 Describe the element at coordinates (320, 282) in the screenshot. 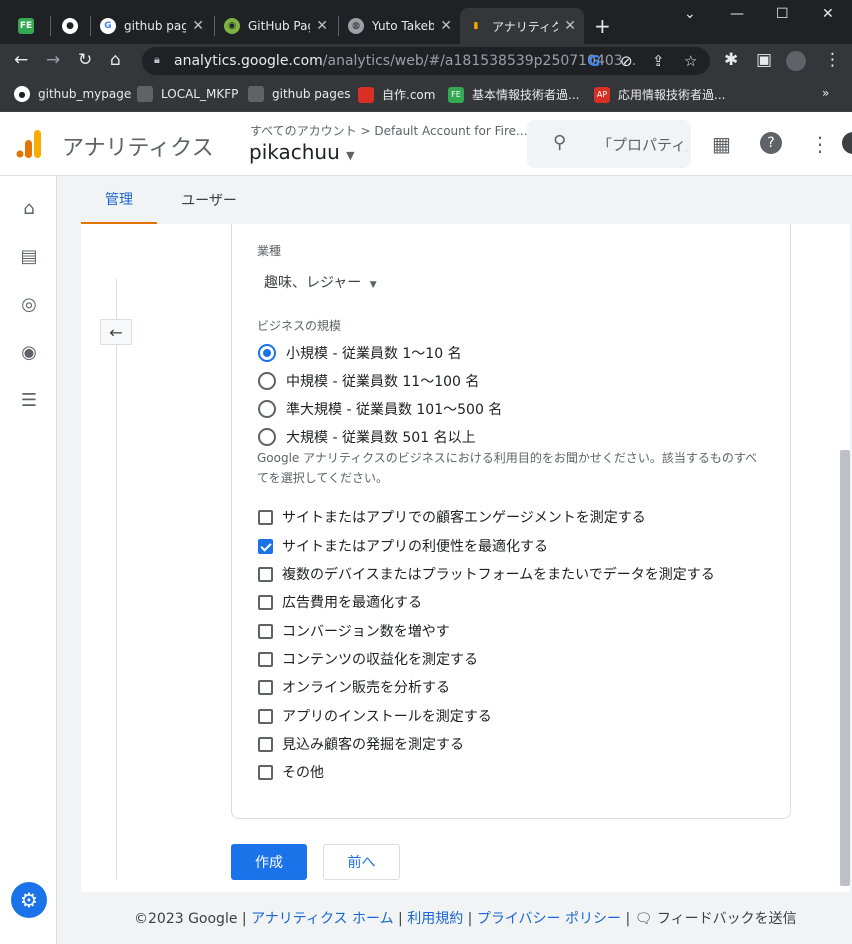

I see `industry-dropdown: 趣味、レジャー ▼` at that location.